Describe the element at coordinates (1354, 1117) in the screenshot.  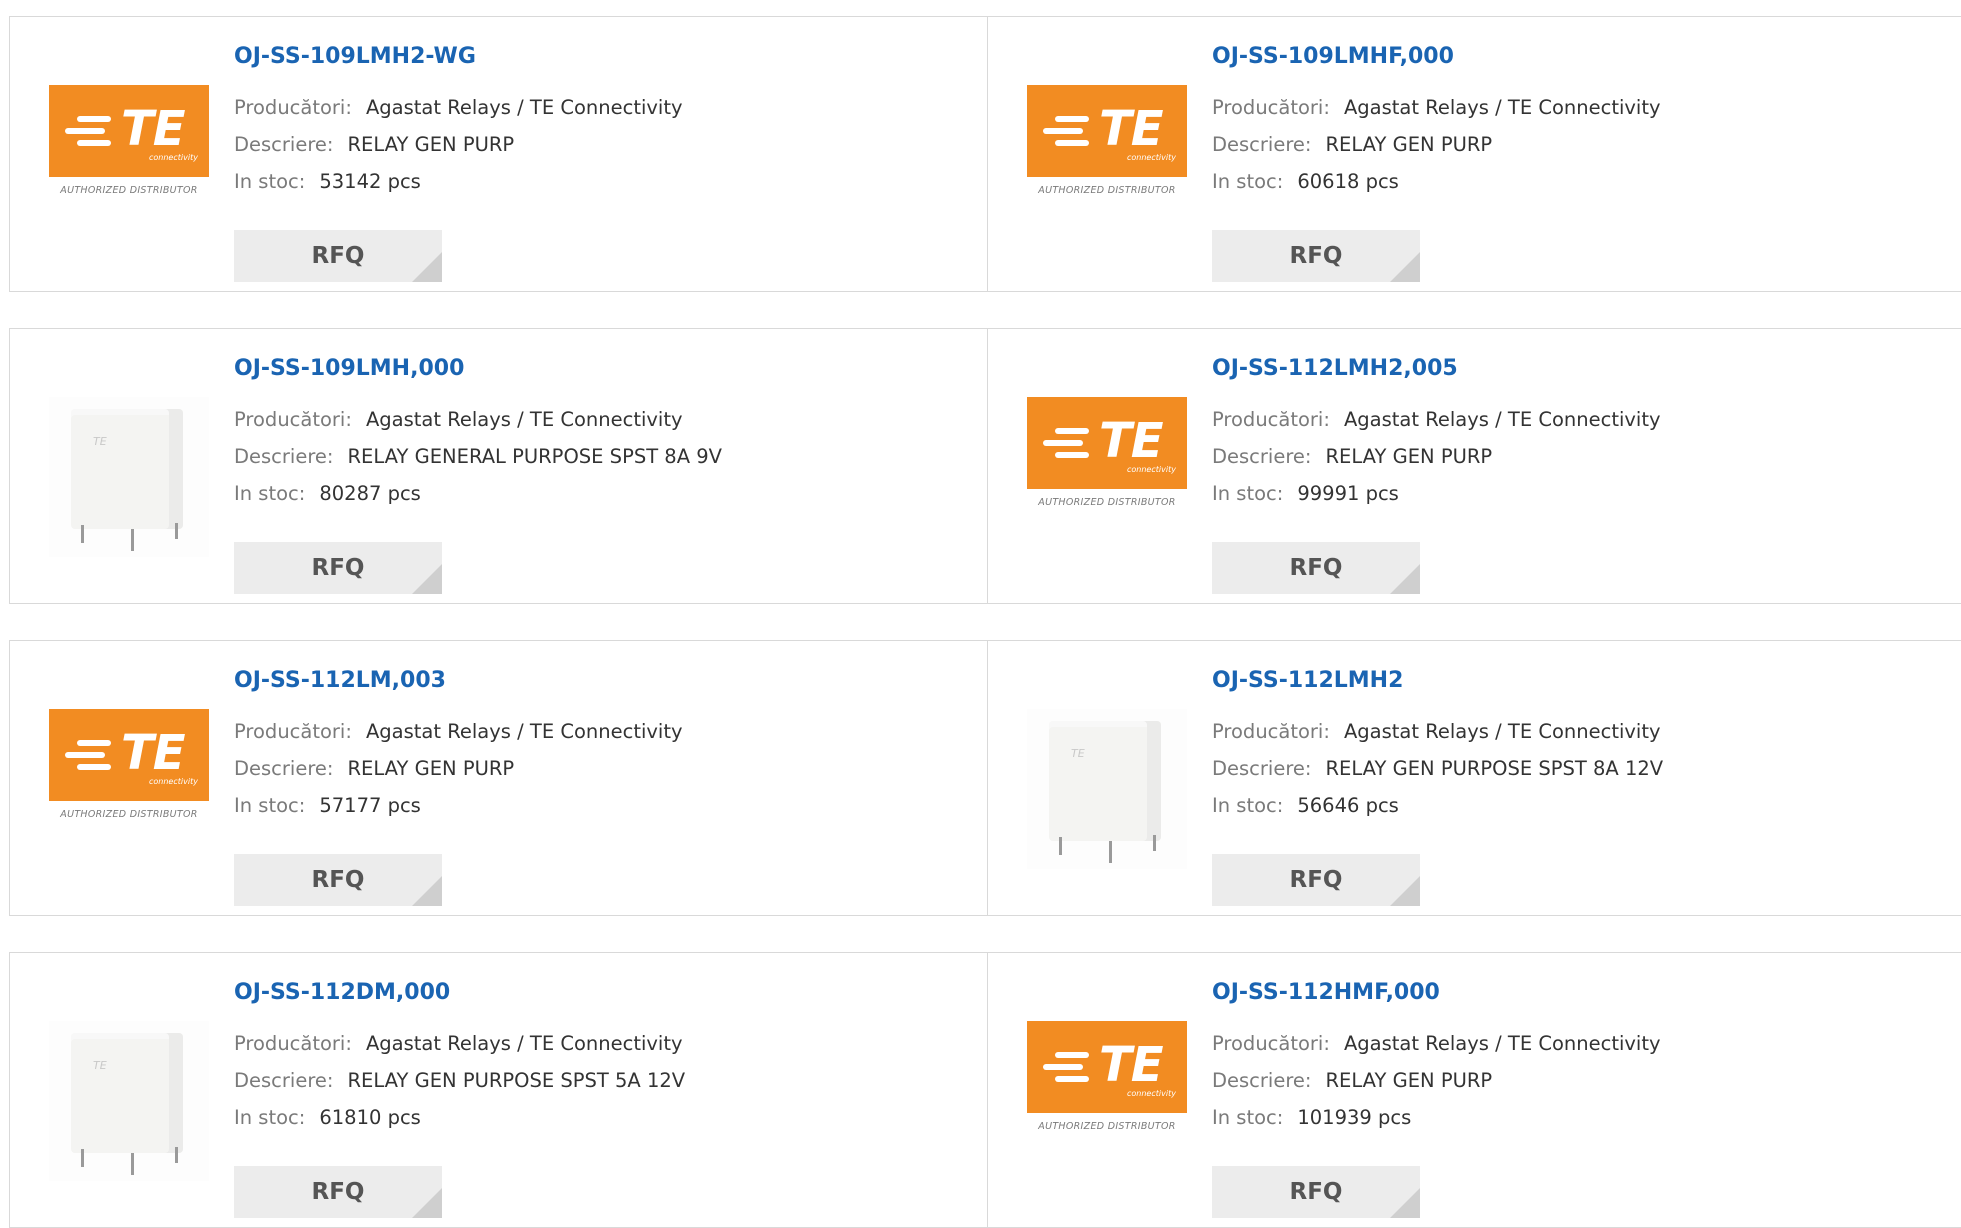
I see `stock-value: 101939 pcs` at that location.